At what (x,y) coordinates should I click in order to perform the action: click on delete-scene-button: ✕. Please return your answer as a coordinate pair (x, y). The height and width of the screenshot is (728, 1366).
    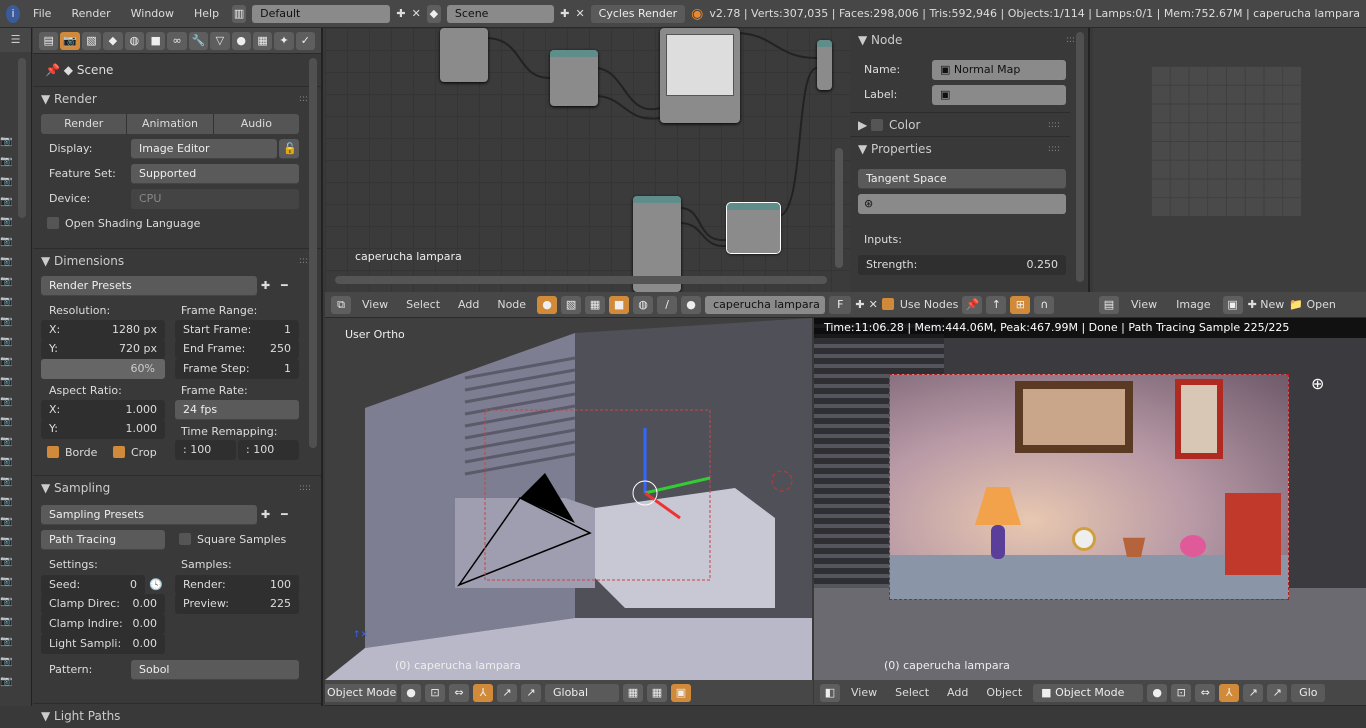
    Looking at the image, I should click on (579, 13).